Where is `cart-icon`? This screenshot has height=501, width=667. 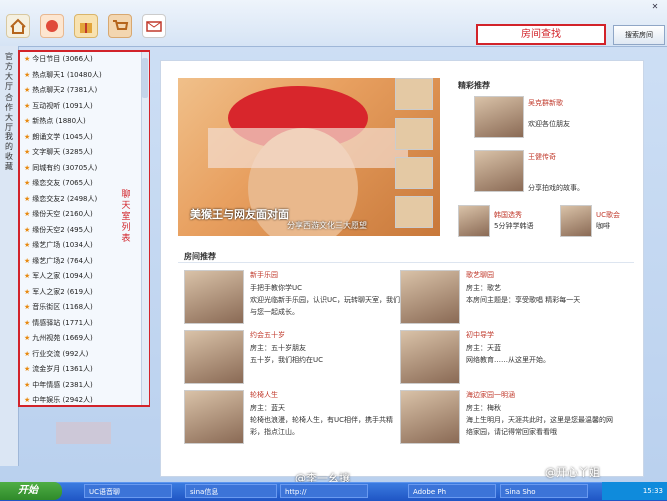 cart-icon is located at coordinates (120, 26).